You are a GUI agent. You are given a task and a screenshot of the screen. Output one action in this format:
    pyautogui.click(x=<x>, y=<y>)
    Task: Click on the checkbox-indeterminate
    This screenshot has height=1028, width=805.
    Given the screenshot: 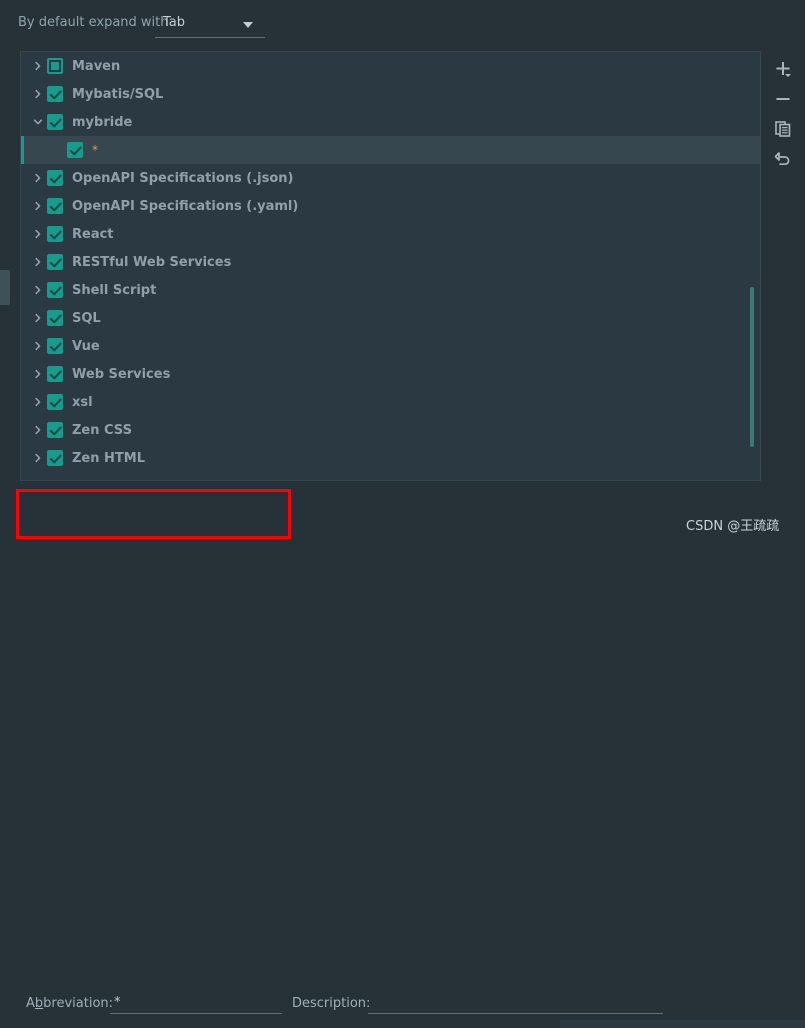 What is the action you would take?
    pyautogui.click(x=55, y=66)
    